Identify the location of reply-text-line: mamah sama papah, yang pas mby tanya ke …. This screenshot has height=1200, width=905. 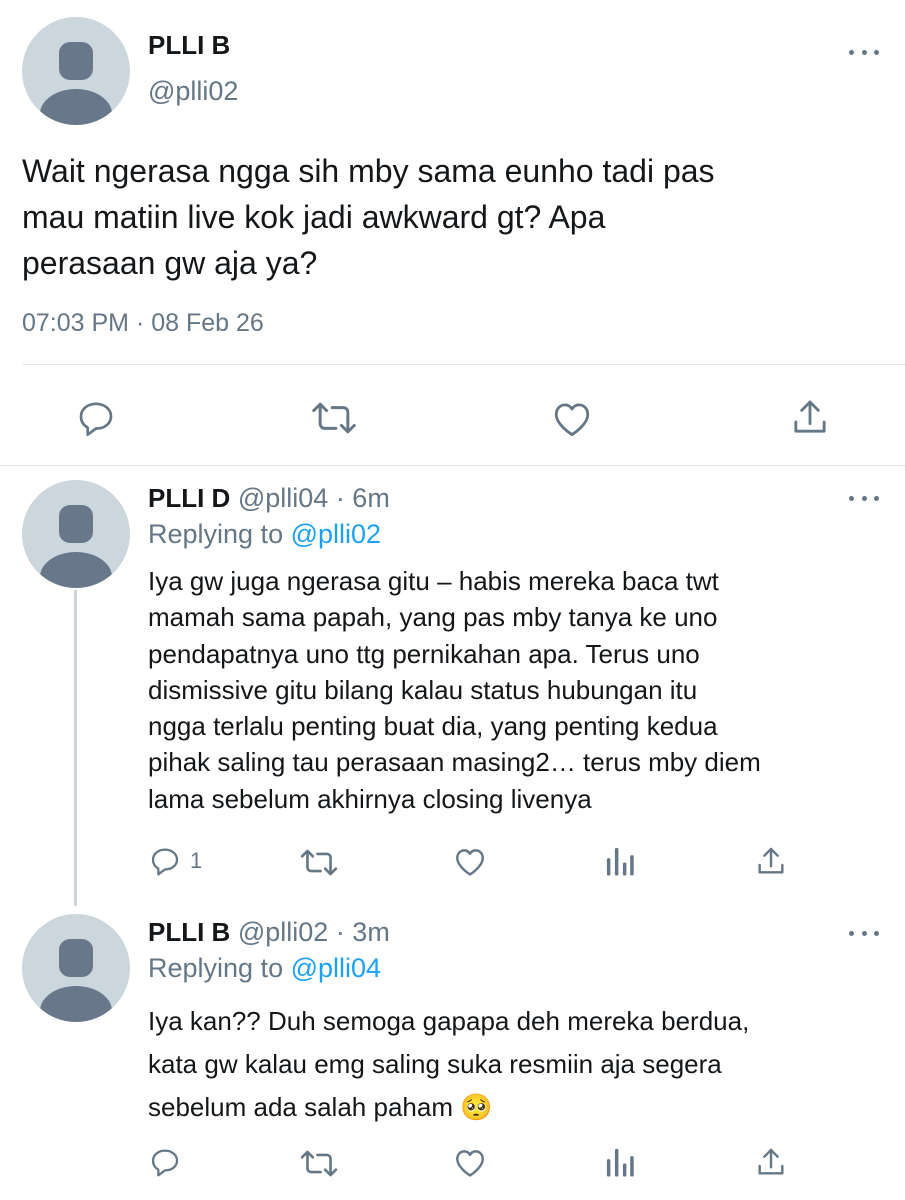
(433, 617).